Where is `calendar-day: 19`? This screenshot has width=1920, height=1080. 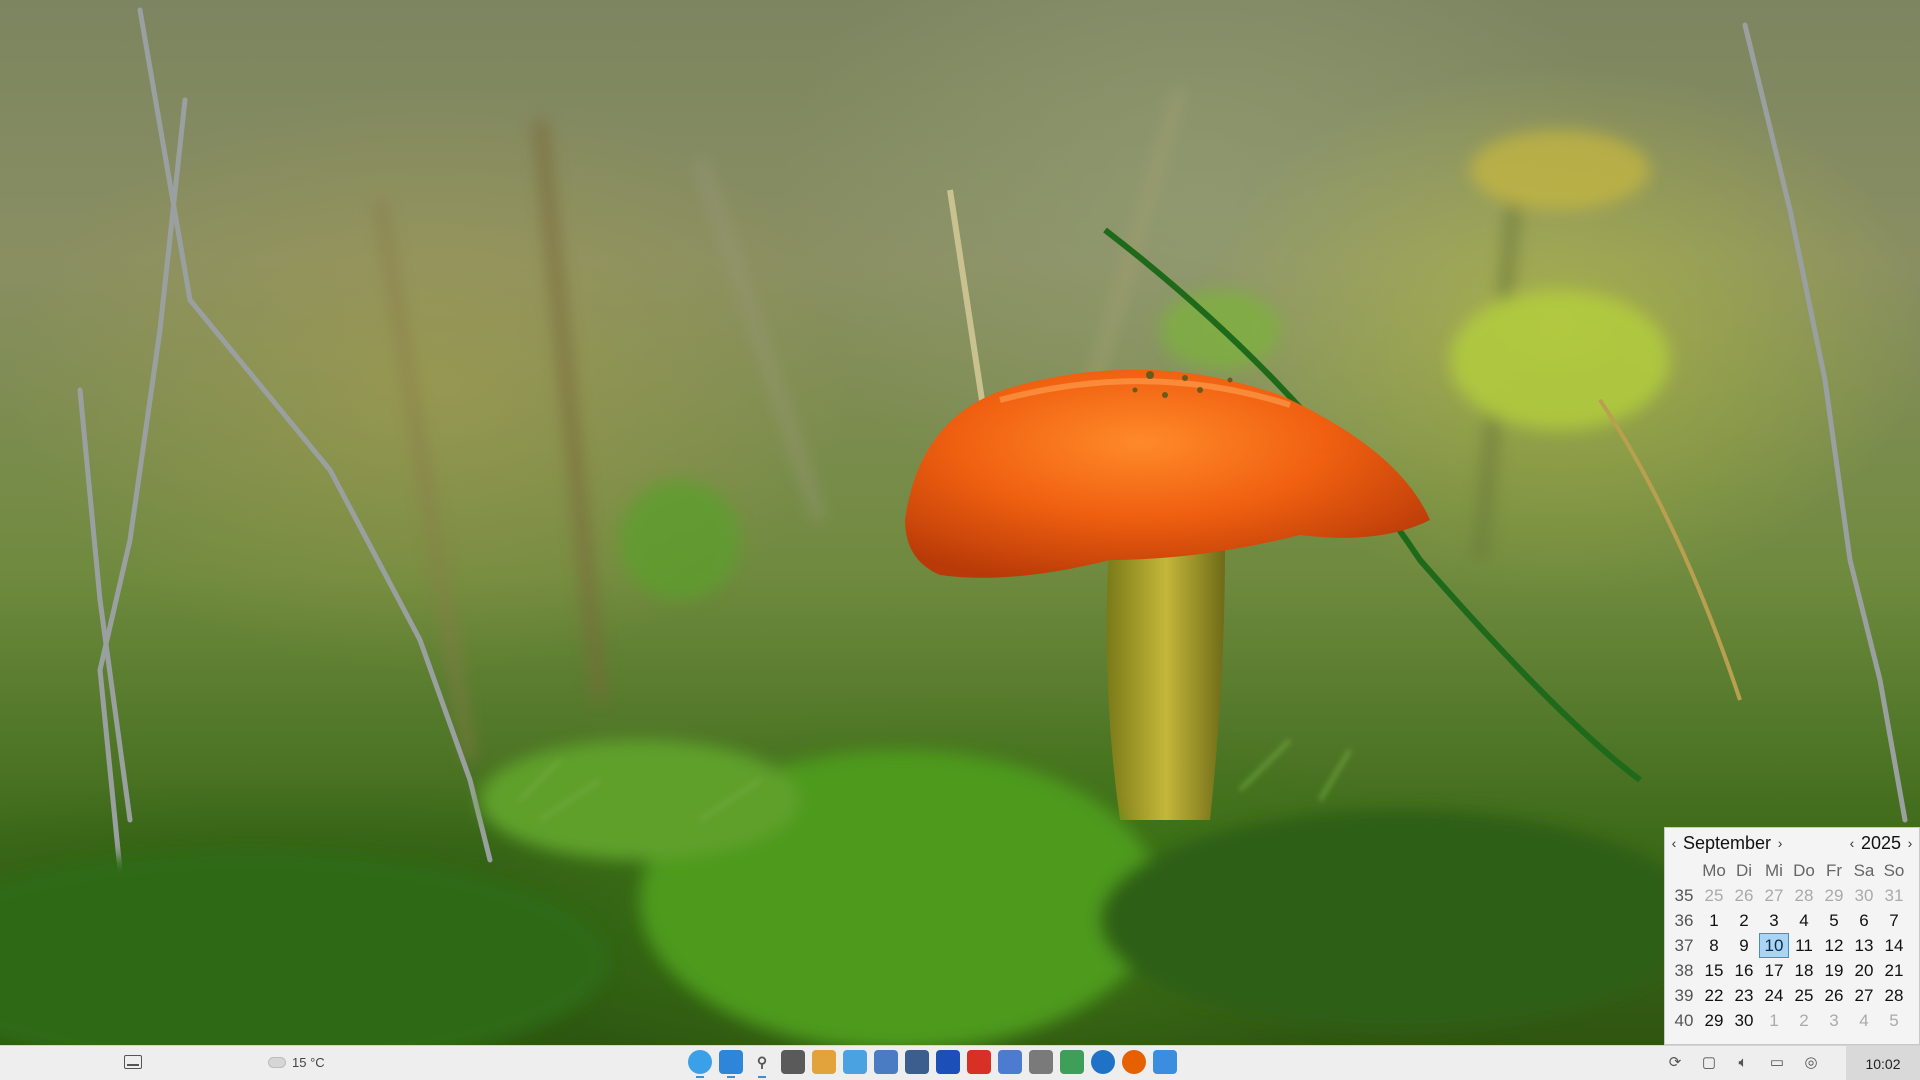
calendar-day: 19 is located at coordinates (1834, 970).